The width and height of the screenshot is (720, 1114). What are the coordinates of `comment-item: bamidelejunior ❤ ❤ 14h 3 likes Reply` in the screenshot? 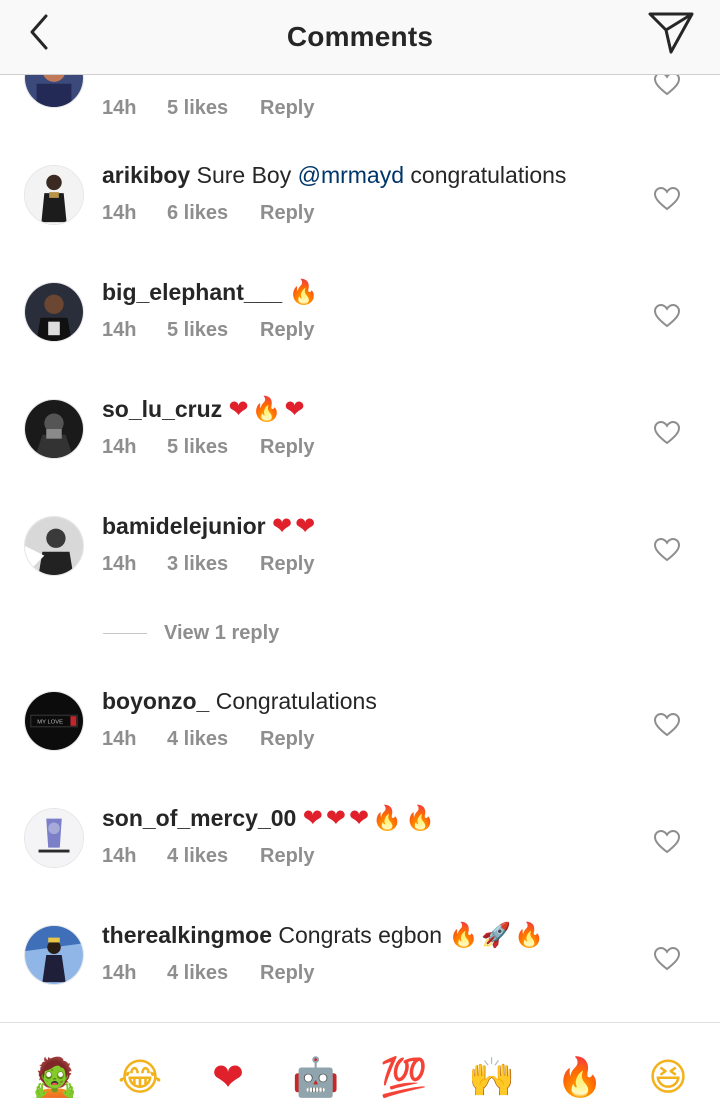 It's located at (360, 561).